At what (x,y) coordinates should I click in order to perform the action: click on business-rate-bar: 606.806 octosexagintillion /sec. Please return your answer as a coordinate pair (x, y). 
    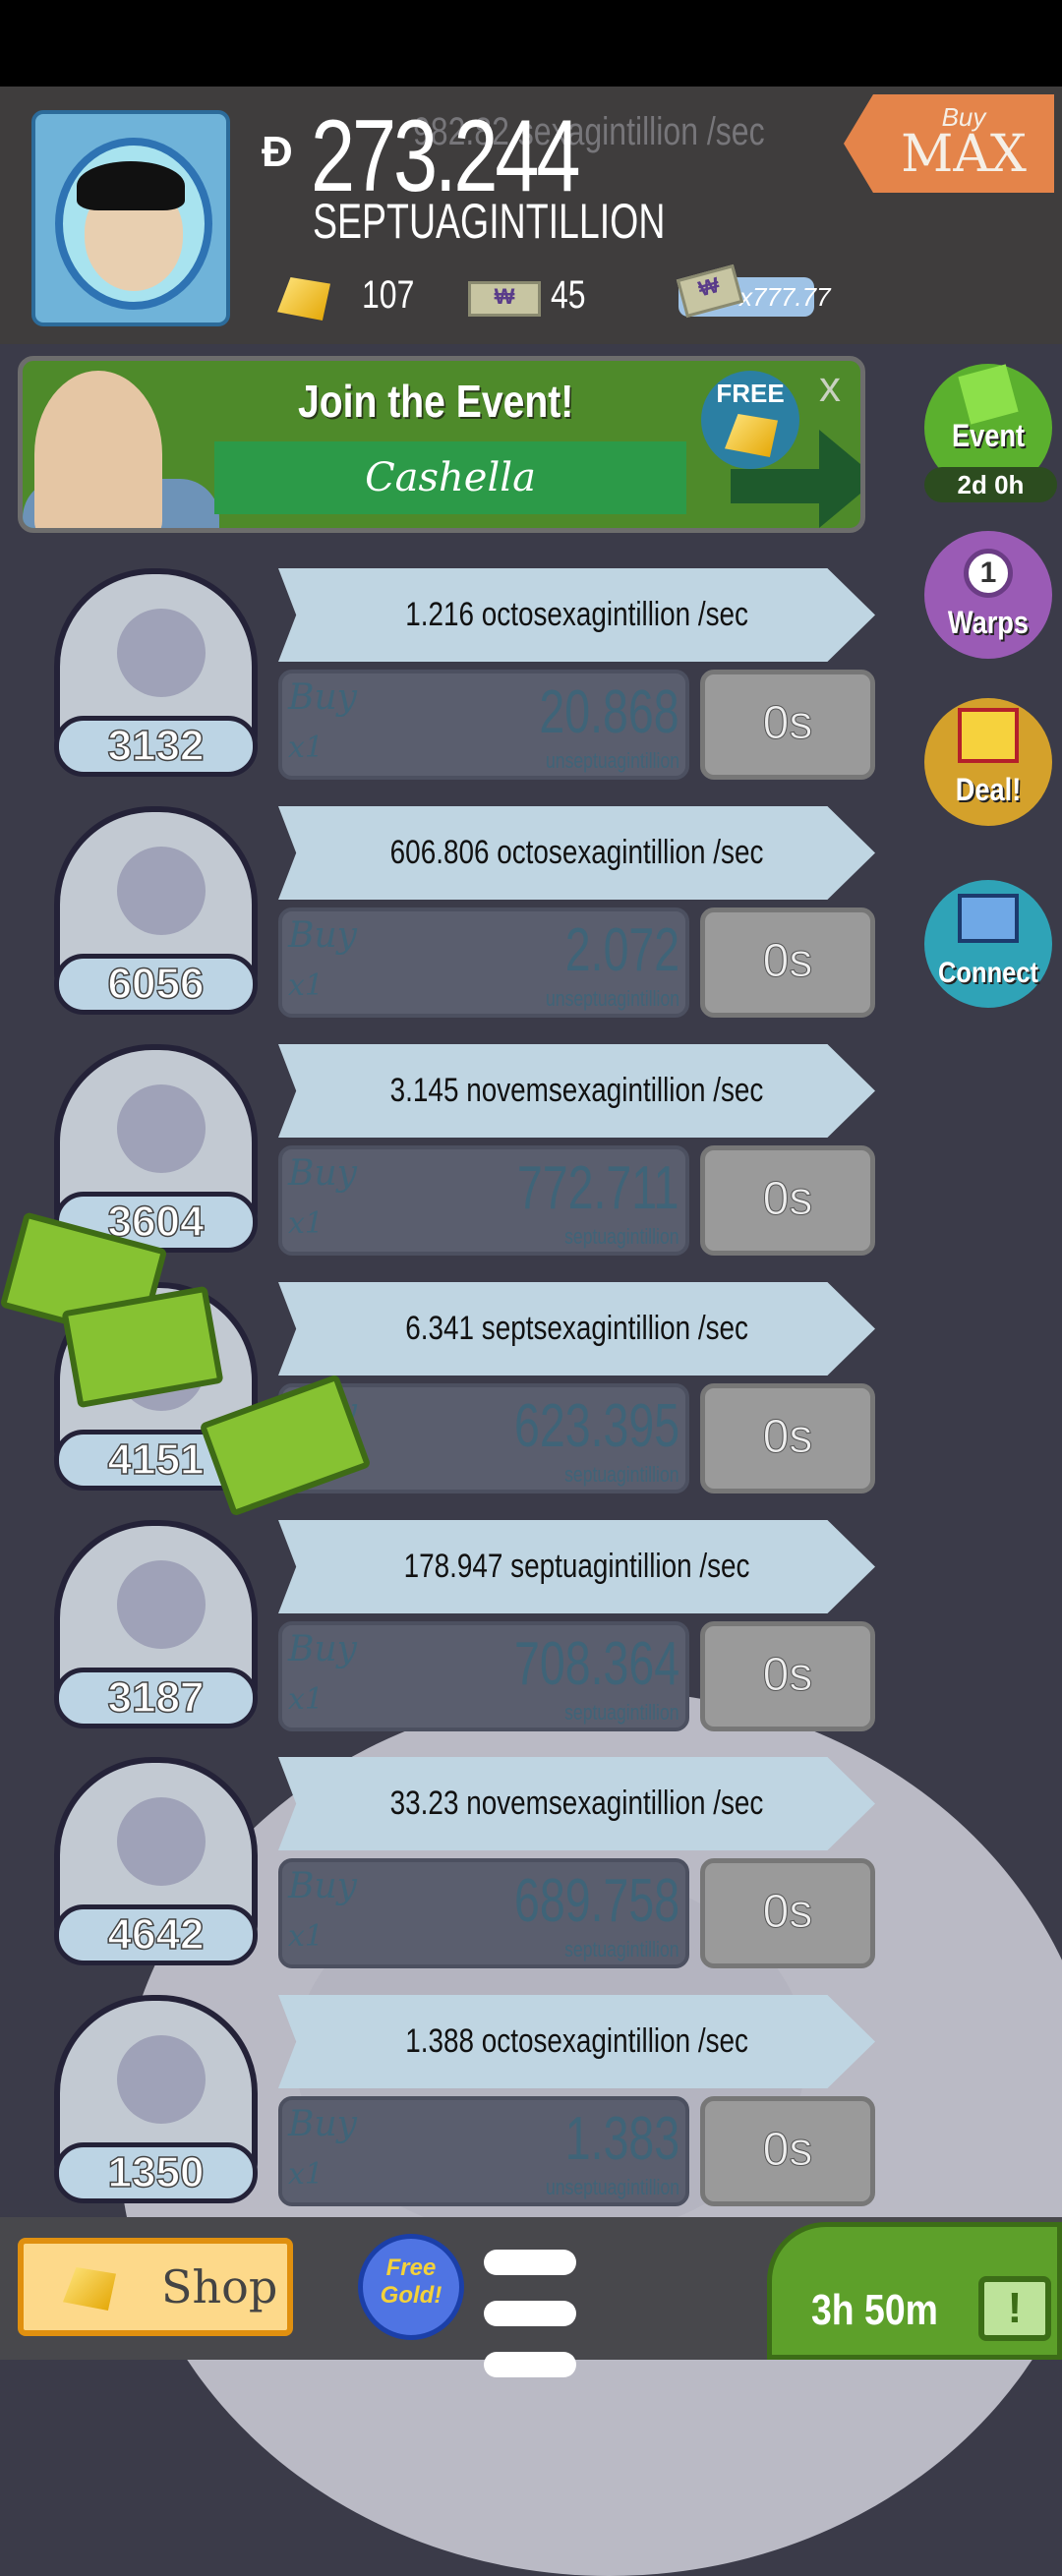
    Looking at the image, I should click on (576, 853).